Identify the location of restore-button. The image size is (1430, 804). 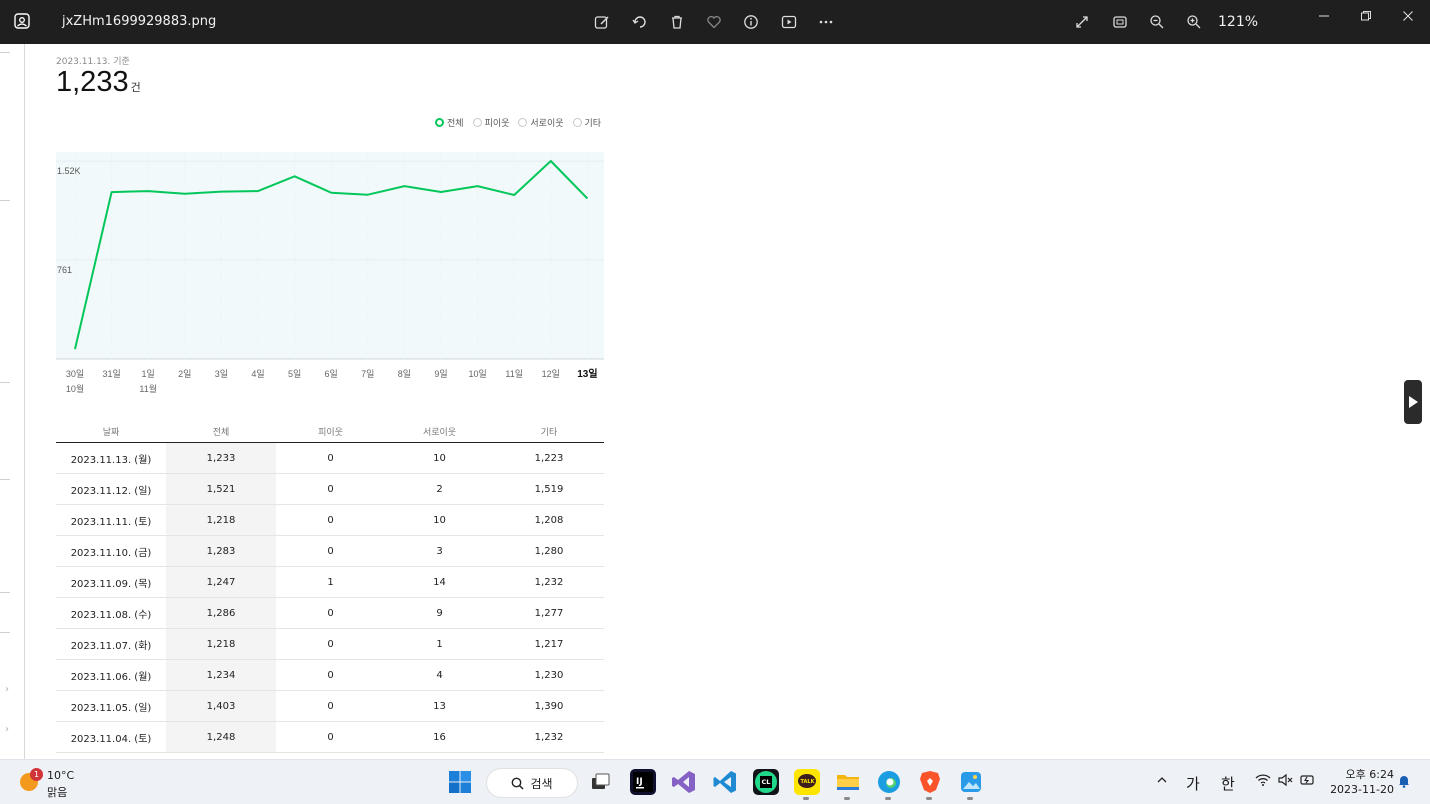
(1366, 16).